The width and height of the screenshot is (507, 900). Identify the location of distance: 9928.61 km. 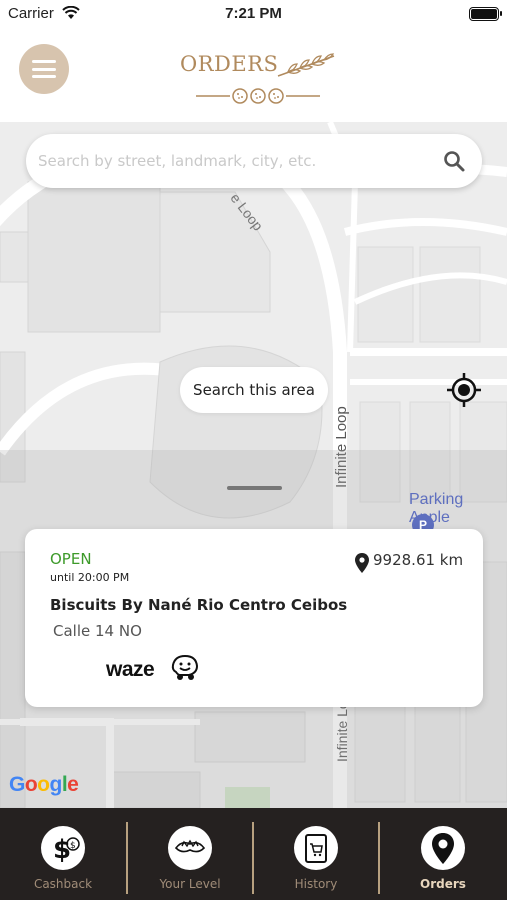
(418, 560).